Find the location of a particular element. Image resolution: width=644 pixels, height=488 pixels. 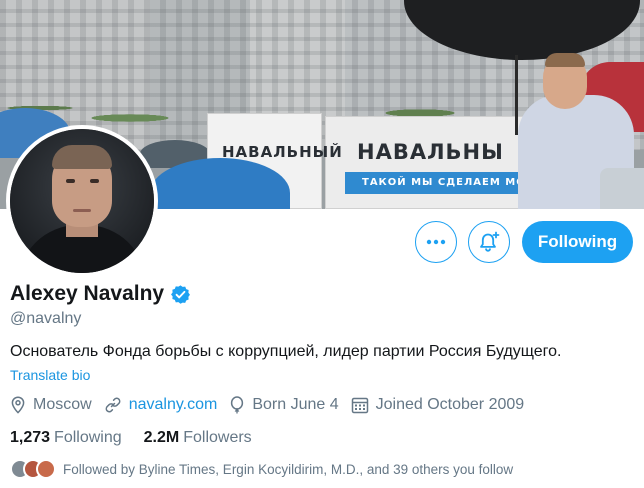

link-icon is located at coordinates (113, 405).